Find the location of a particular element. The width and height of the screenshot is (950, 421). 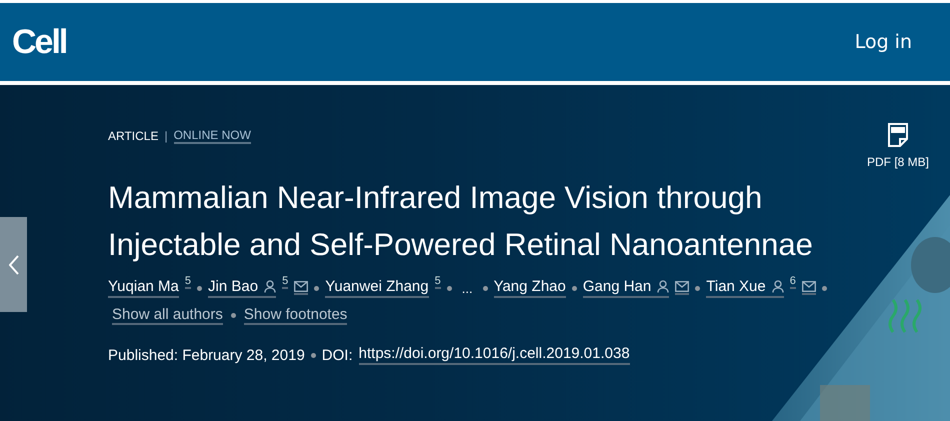

article-type: ARTICLE is located at coordinates (133, 136).